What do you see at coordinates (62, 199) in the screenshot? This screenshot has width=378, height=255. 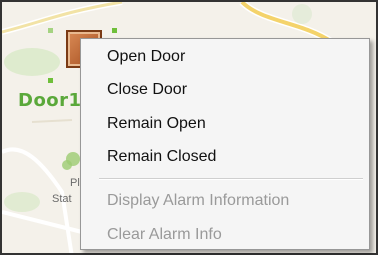 I see `poi-label-2: Stat` at bounding box center [62, 199].